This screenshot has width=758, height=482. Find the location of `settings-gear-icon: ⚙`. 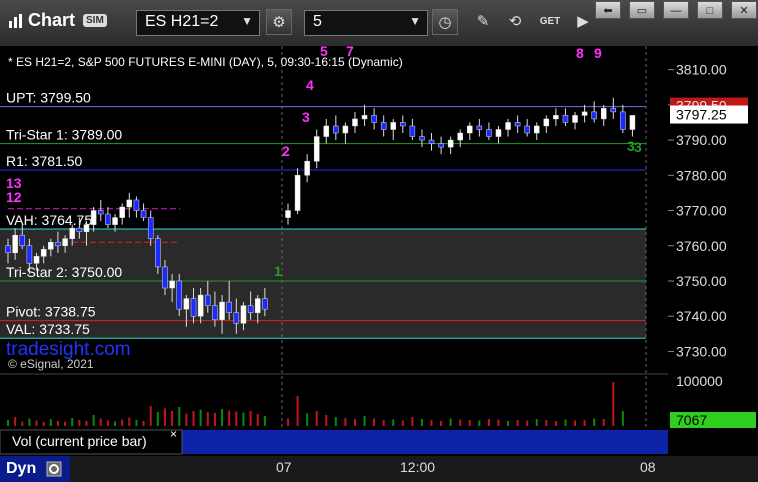

settings-gear-icon: ⚙ is located at coordinates (279, 22).